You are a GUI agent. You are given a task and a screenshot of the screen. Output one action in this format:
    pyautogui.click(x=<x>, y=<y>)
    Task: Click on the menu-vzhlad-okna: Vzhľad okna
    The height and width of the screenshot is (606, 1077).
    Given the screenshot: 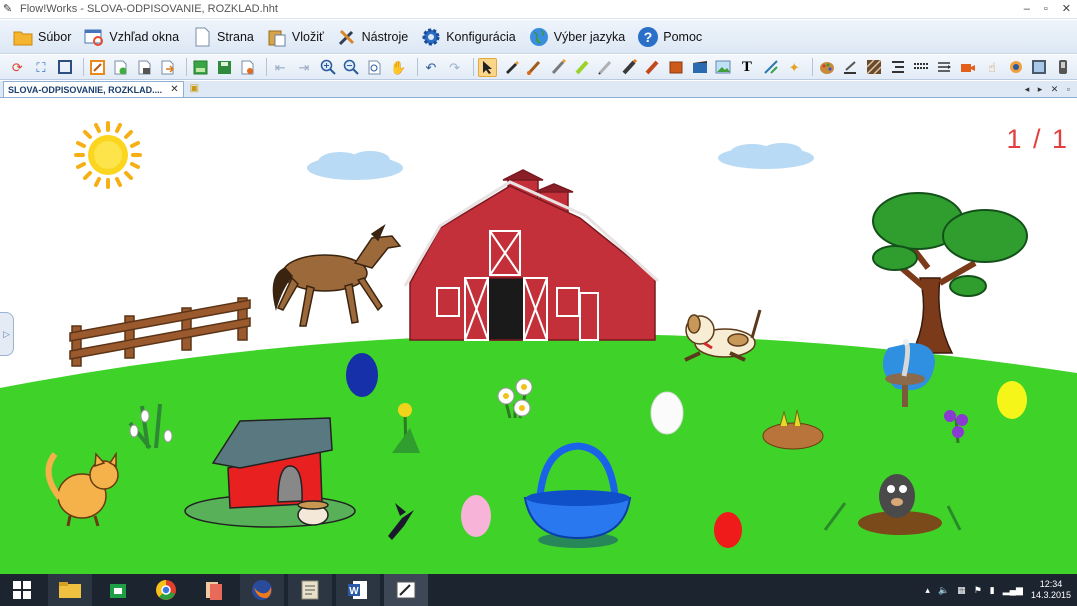 What is the action you would take?
    pyautogui.click(x=131, y=37)
    